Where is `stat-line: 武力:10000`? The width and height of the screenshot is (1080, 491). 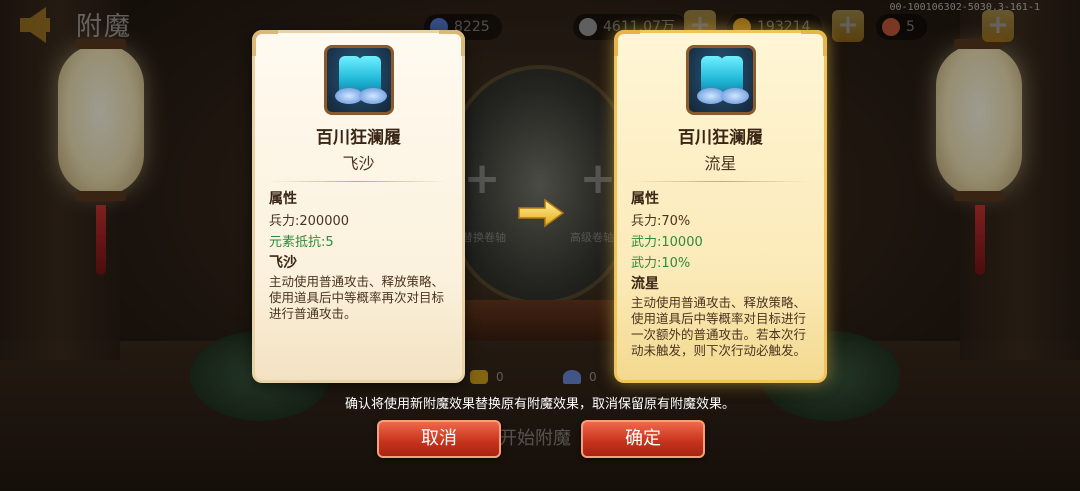 stat-line: 武力:10000 is located at coordinates (667, 242).